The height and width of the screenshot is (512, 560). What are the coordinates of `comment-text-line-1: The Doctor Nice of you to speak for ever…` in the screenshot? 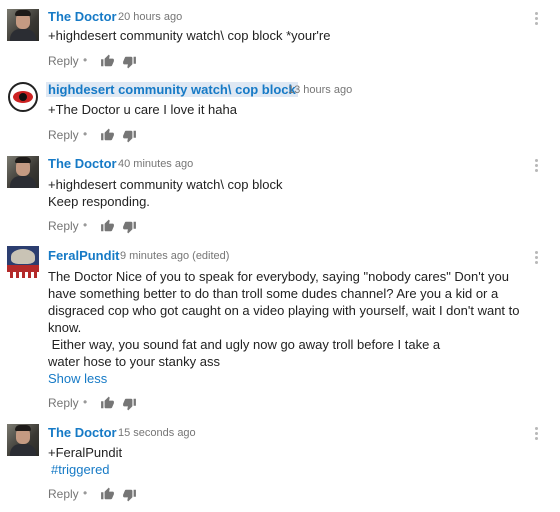 It's located at (278, 276).